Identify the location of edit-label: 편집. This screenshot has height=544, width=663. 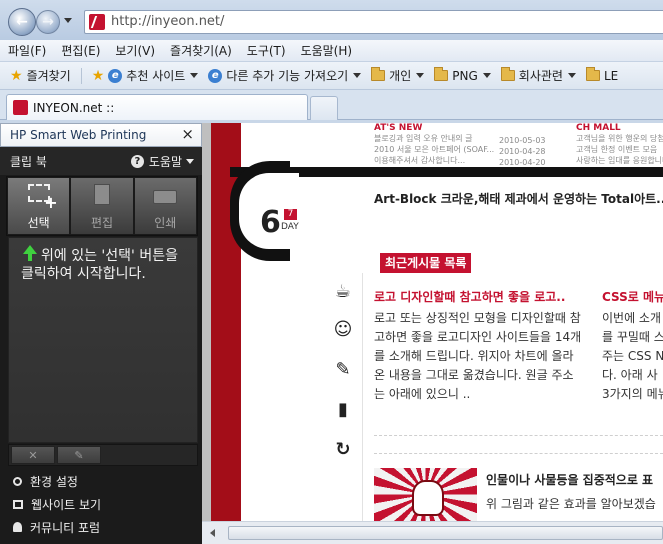
(102, 223).